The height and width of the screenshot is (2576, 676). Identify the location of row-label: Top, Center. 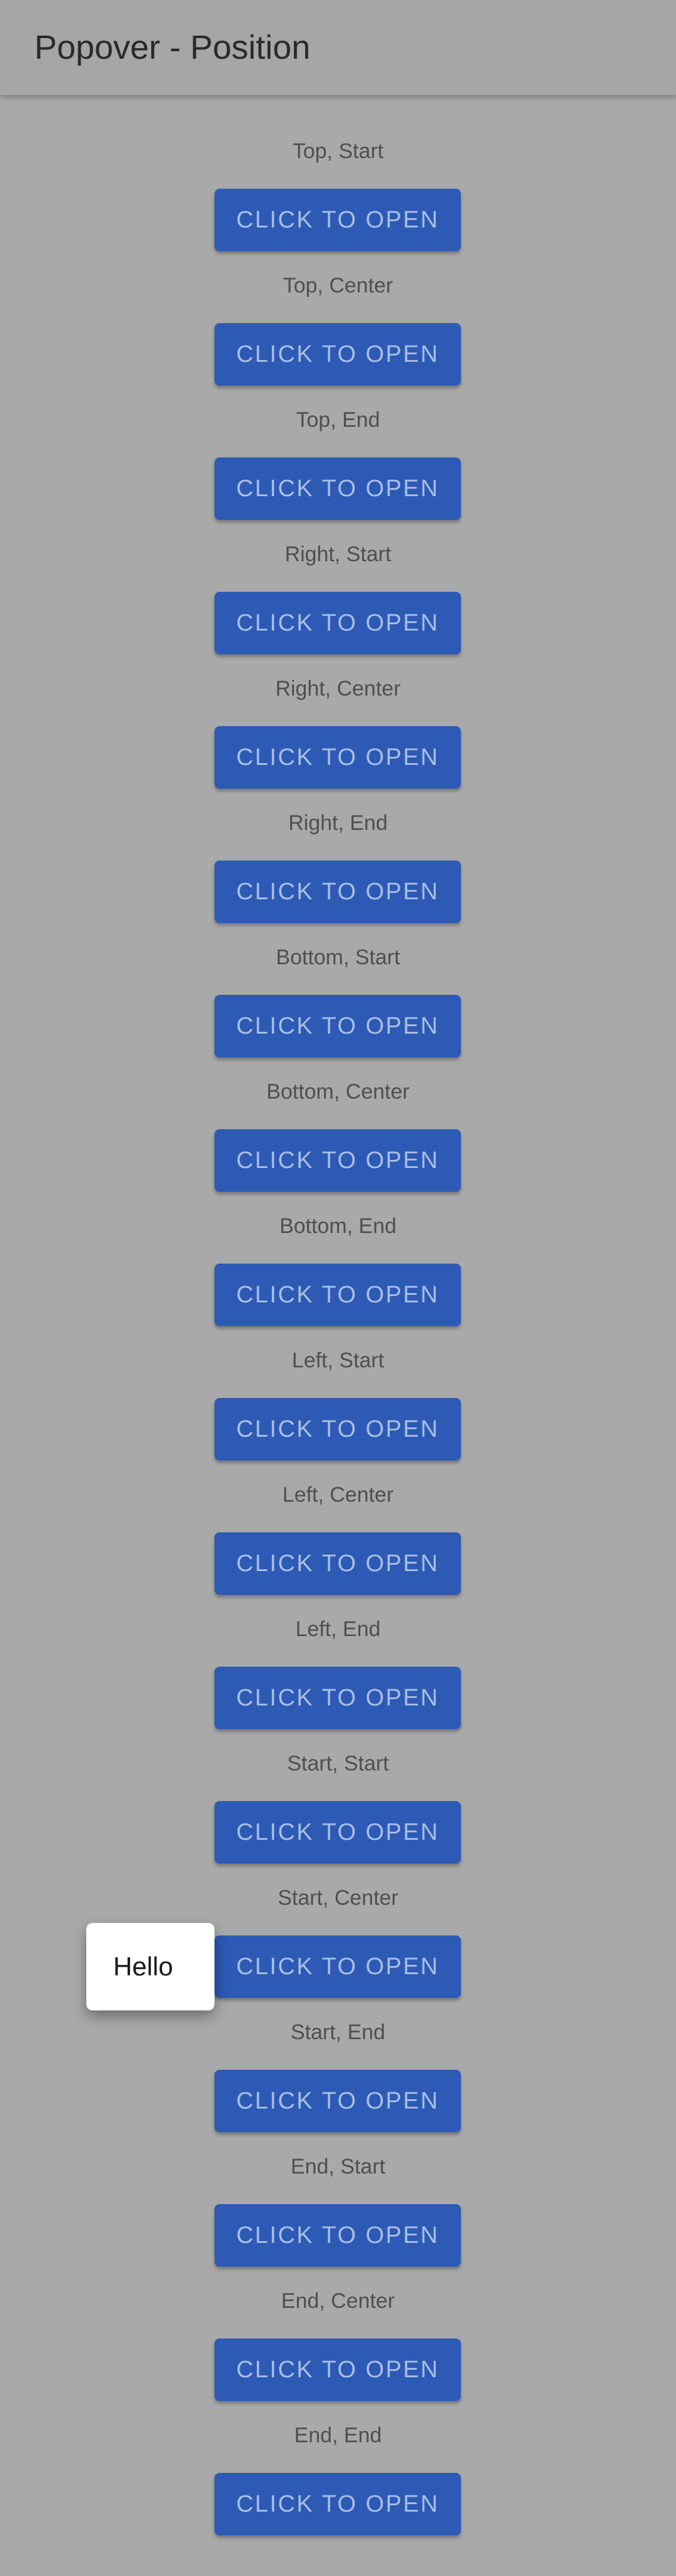
(338, 285).